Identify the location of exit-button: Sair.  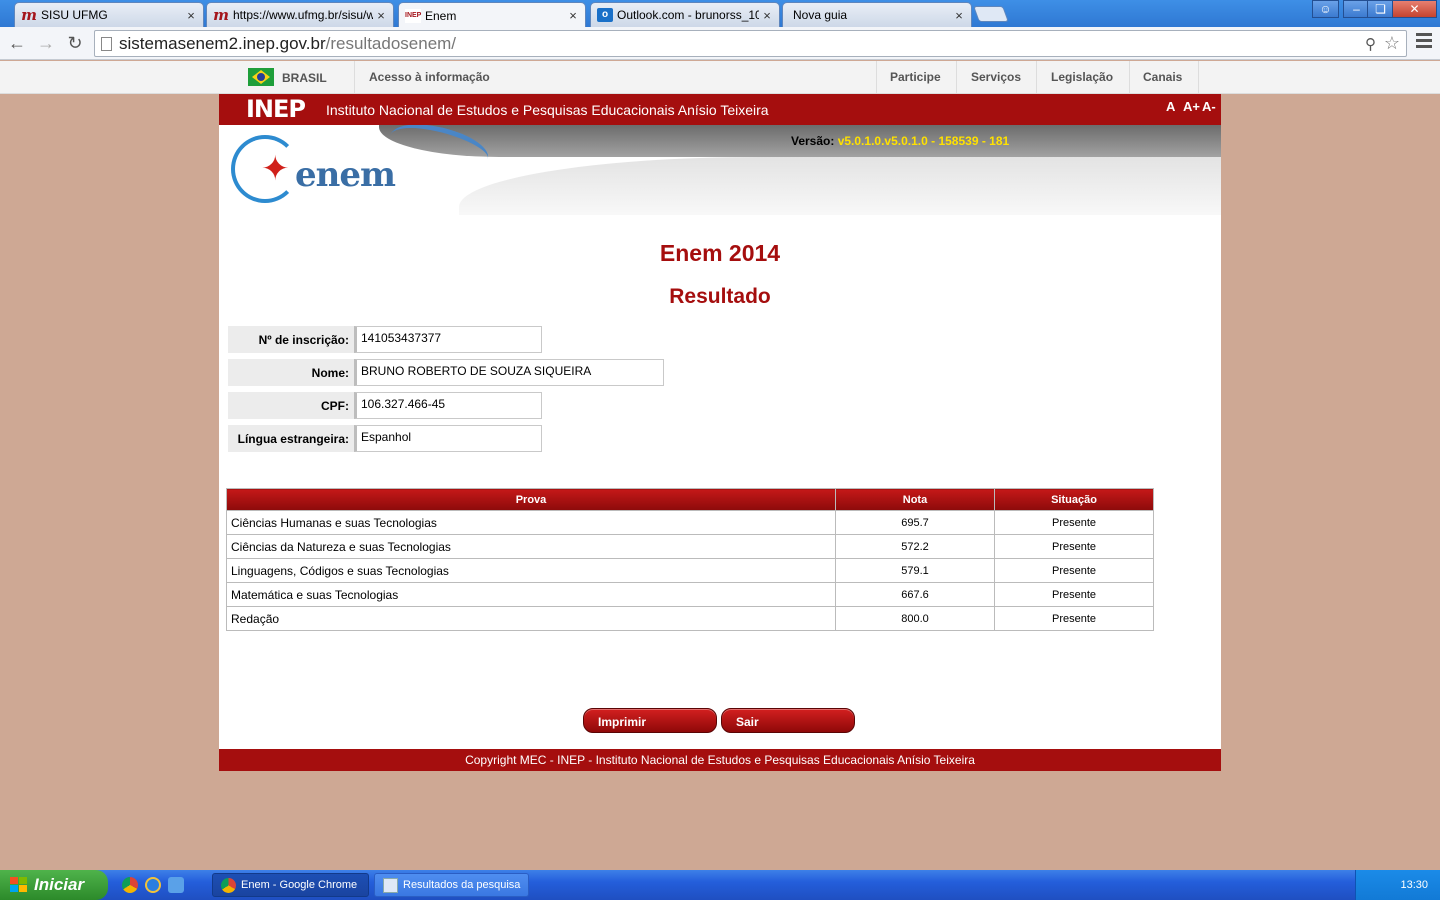
(788, 720).